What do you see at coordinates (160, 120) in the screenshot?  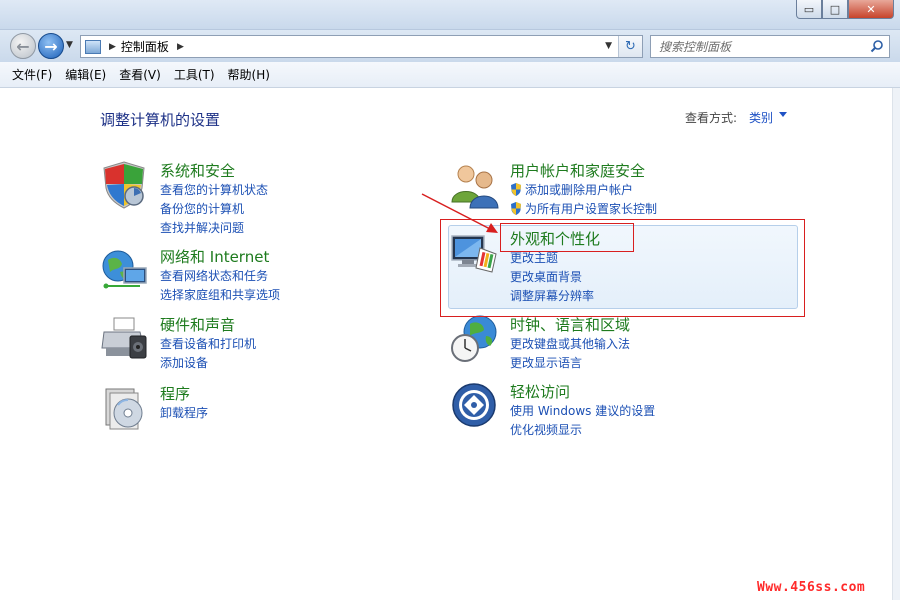 I see `page-title: 调整计算机的设置` at bounding box center [160, 120].